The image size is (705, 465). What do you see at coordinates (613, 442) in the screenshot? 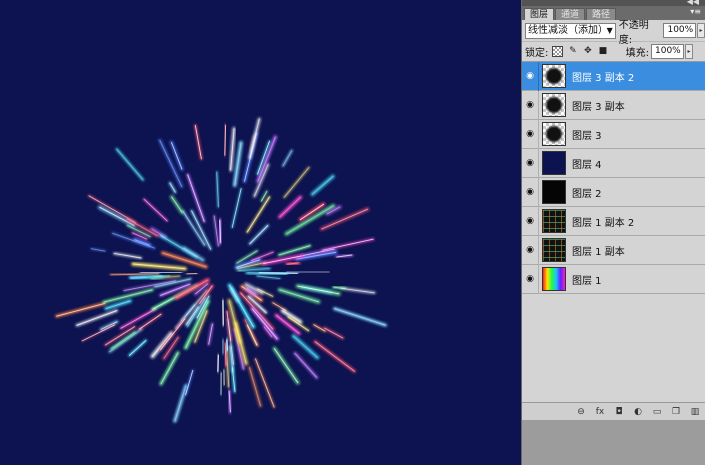
I see `workspace-background` at bounding box center [613, 442].